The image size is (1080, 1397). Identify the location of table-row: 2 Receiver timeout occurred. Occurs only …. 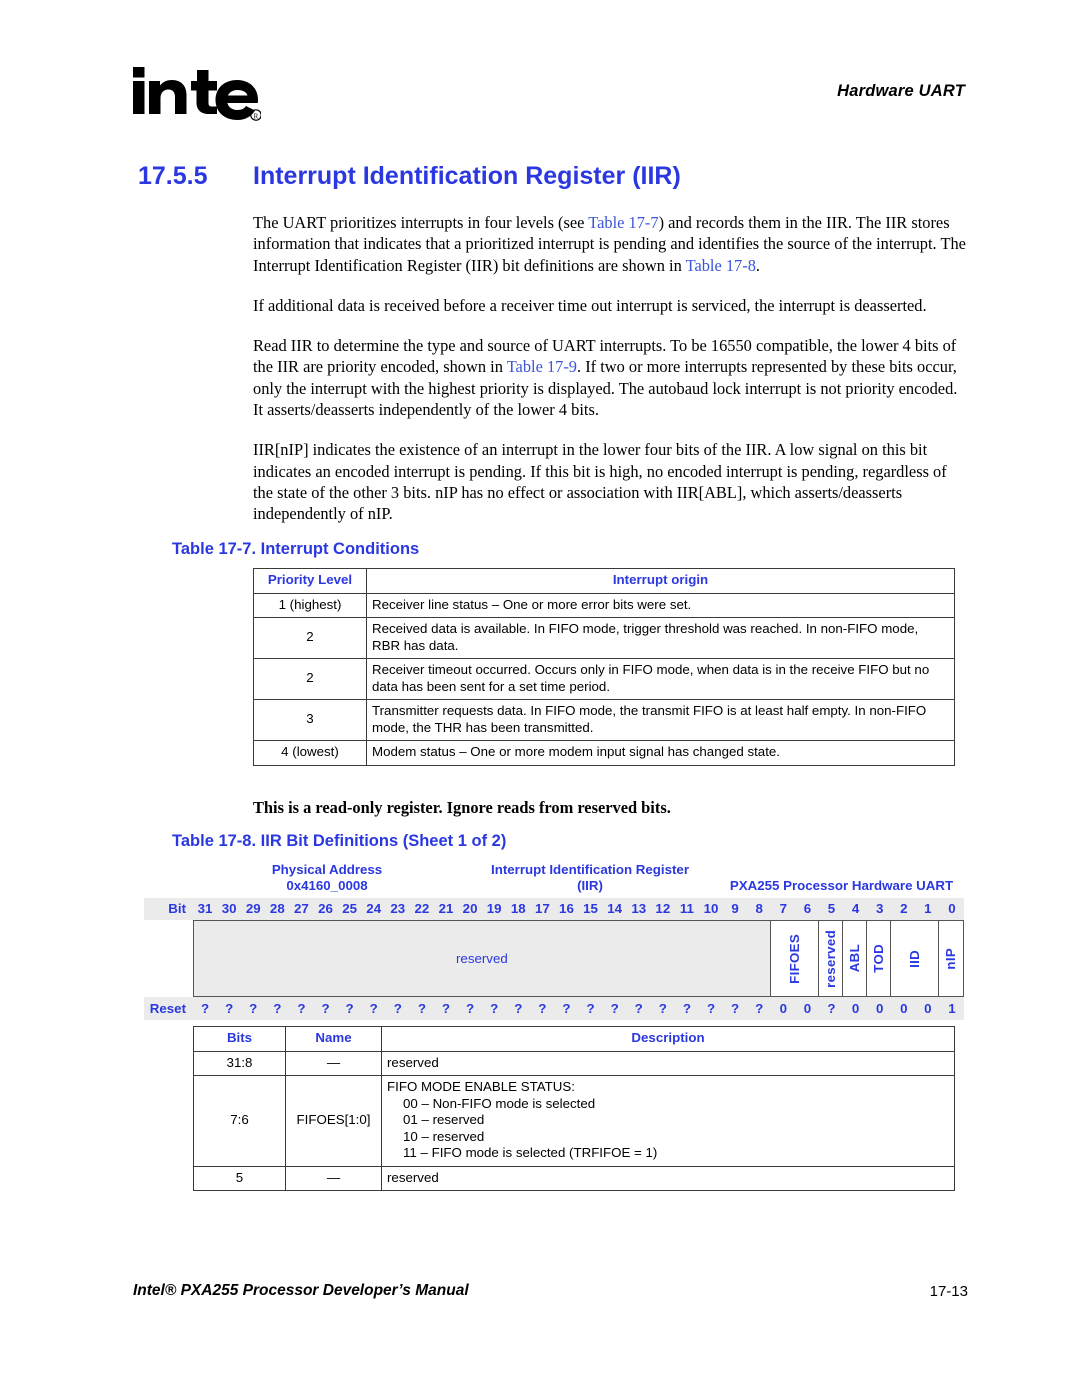
(604, 679).